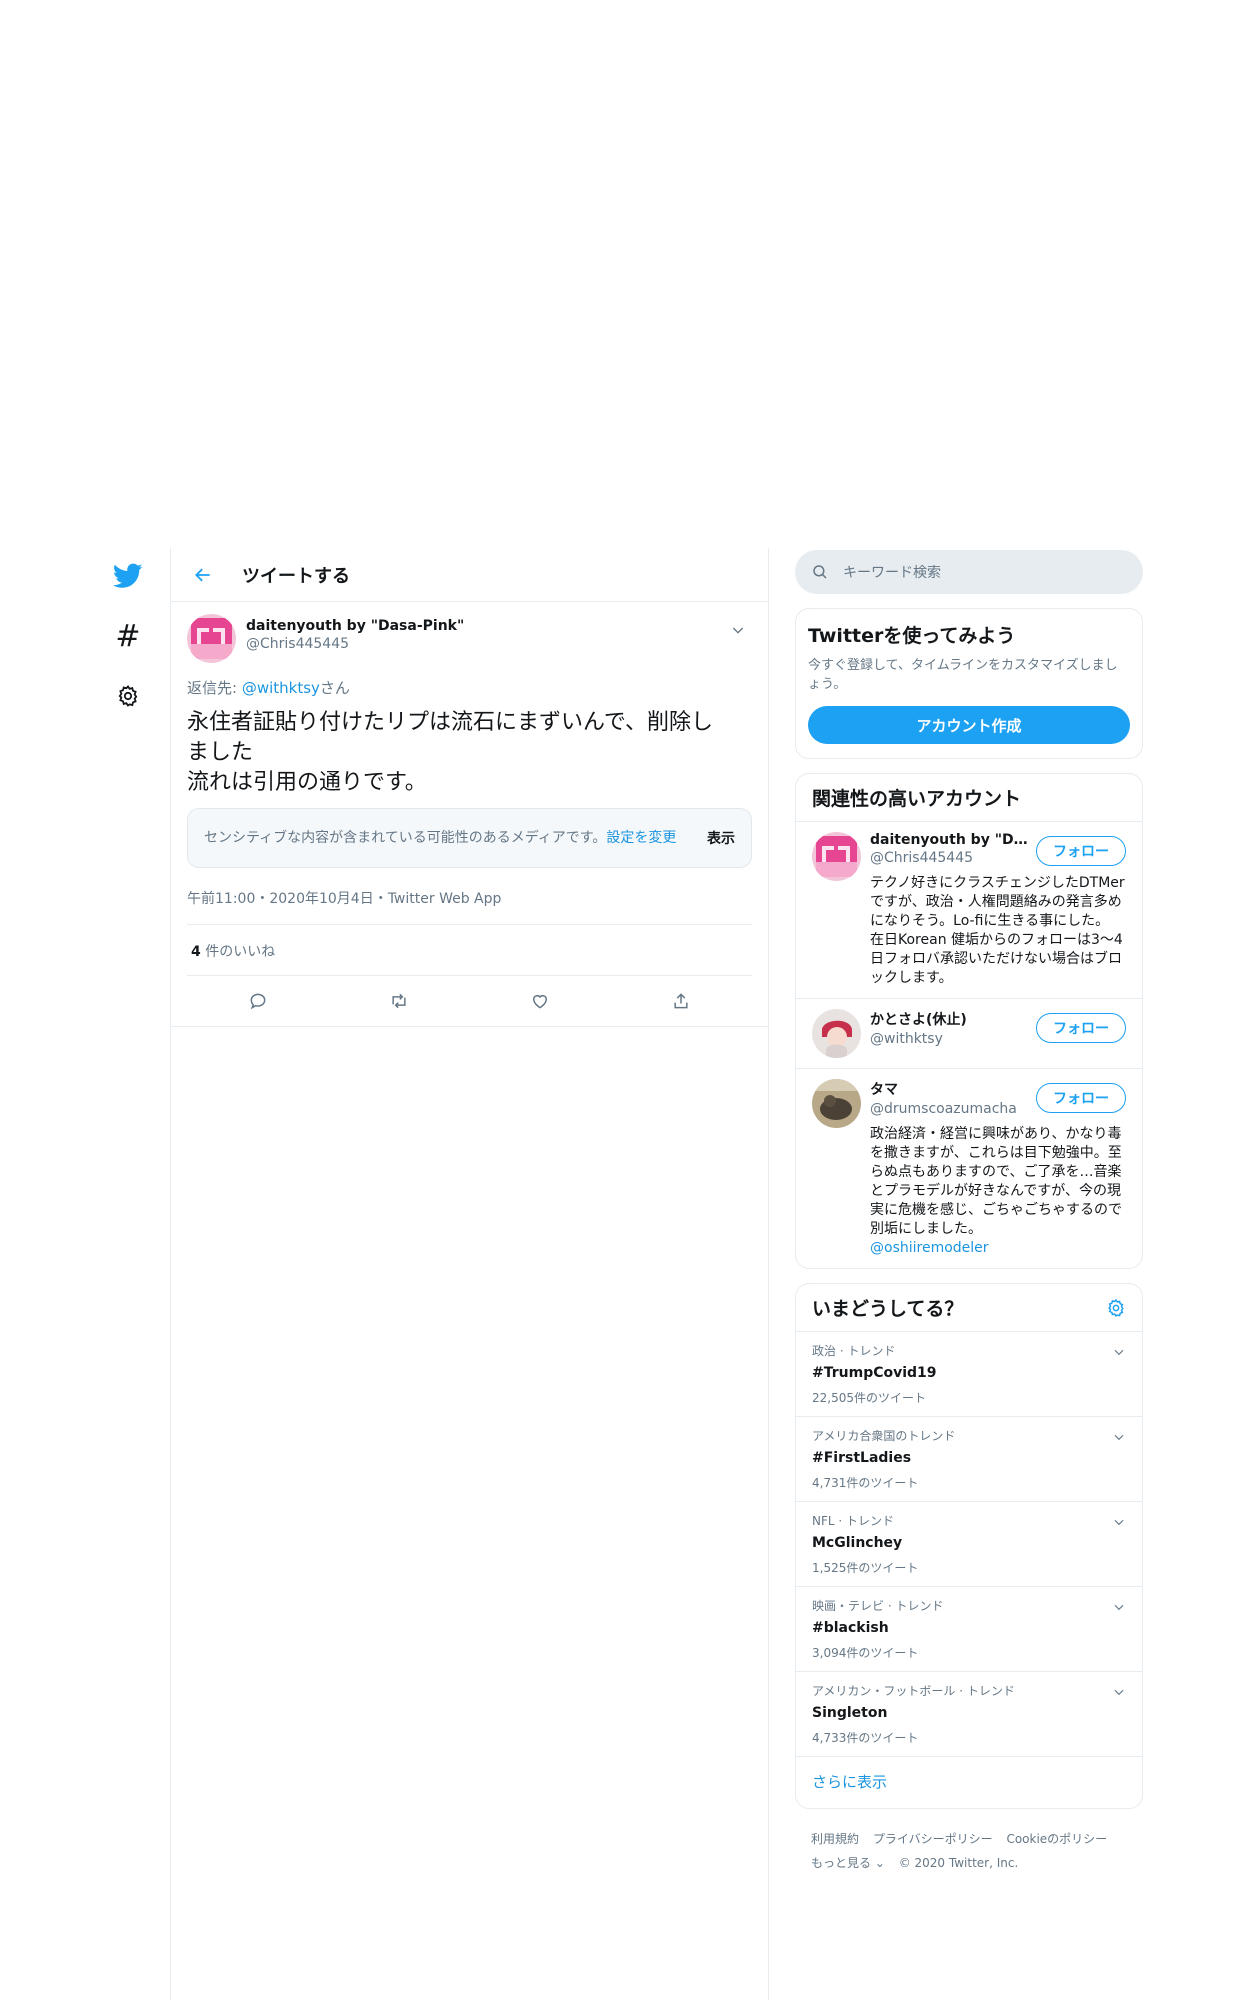 This screenshot has width=1242, height=2000. What do you see at coordinates (857, 1543) in the screenshot?
I see `trend-name: McGlinchey` at bounding box center [857, 1543].